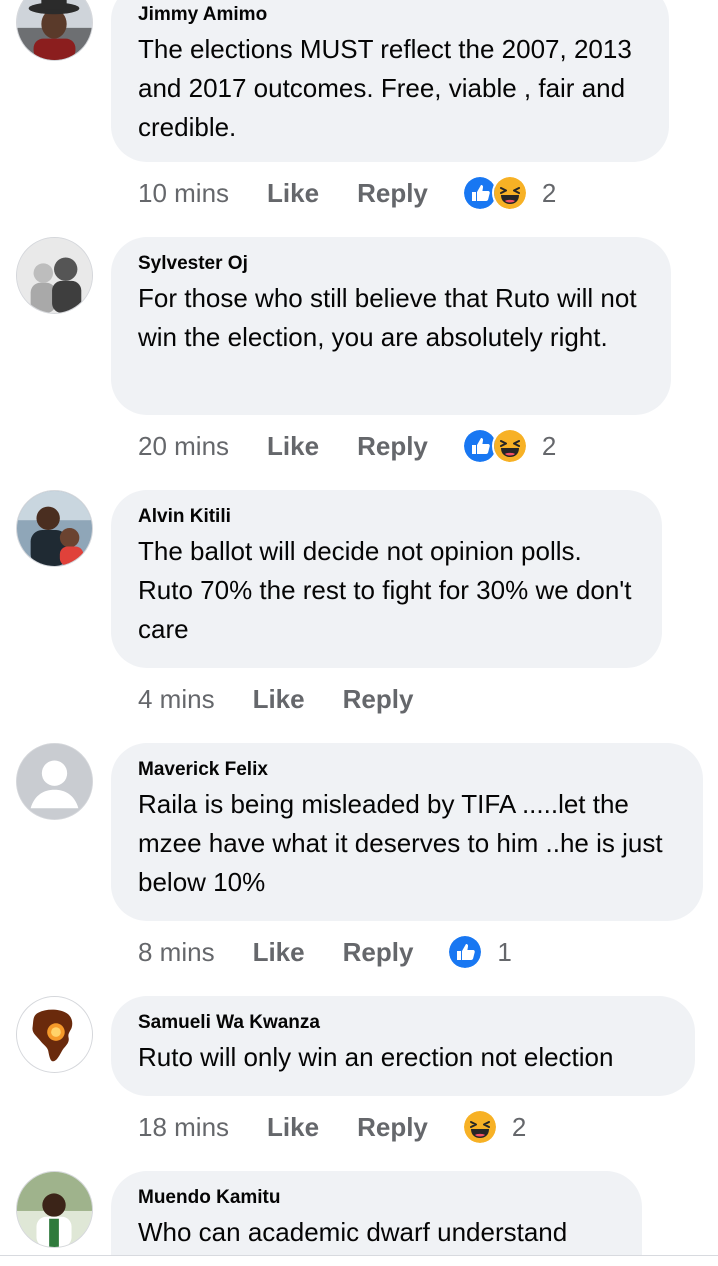 The height and width of the screenshot is (1266, 718). What do you see at coordinates (386, 517) in the screenshot?
I see `comment-author: Alvin Kitili` at bounding box center [386, 517].